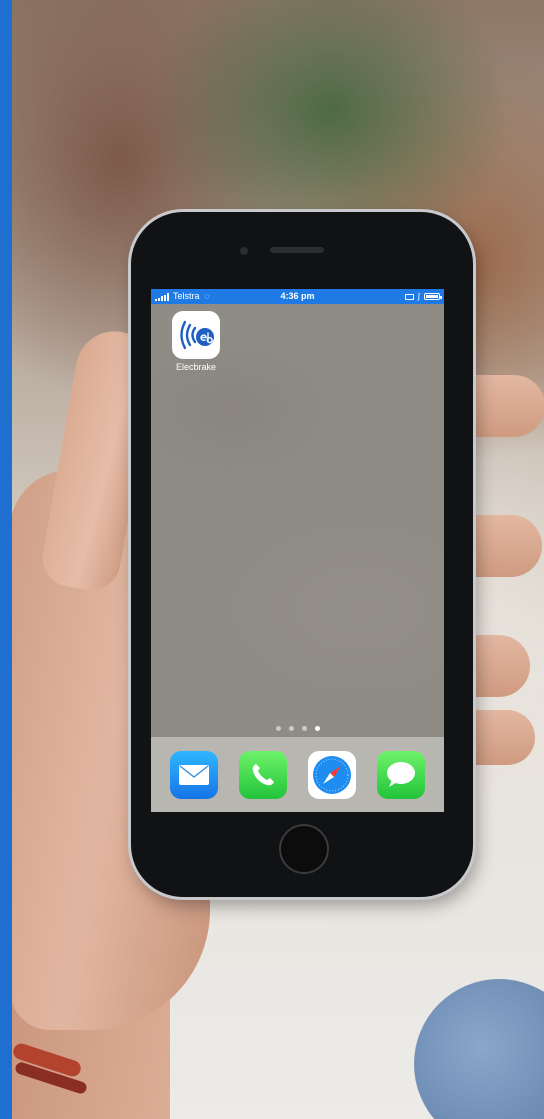 This screenshot has height=1119, width=544. Describe the element at coordinates (297, 728) in the screenshot. I see `page-indicator` at that location.